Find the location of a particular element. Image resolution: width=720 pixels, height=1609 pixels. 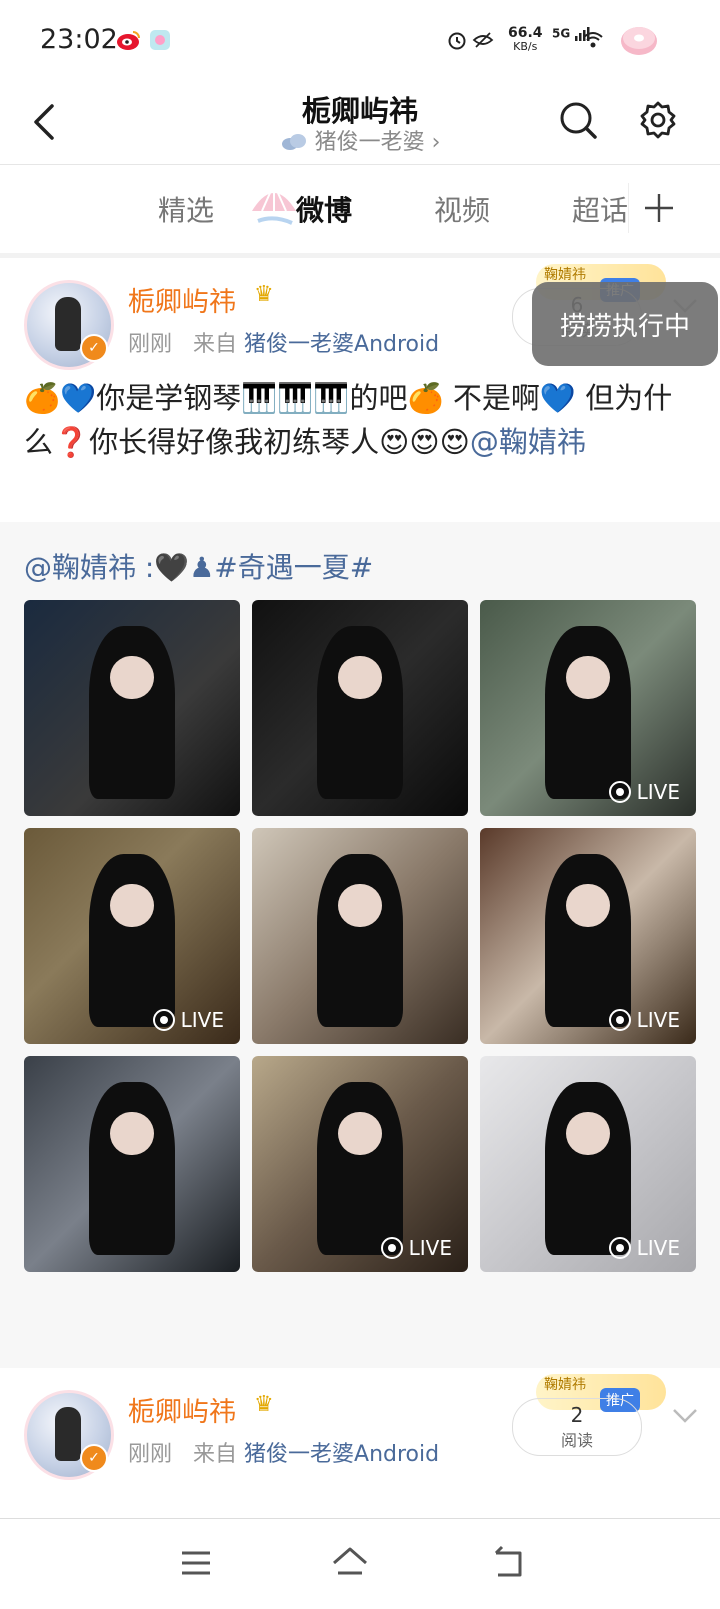

read-count-pill: 2 阅读 is located at coordinates (577, 1427).